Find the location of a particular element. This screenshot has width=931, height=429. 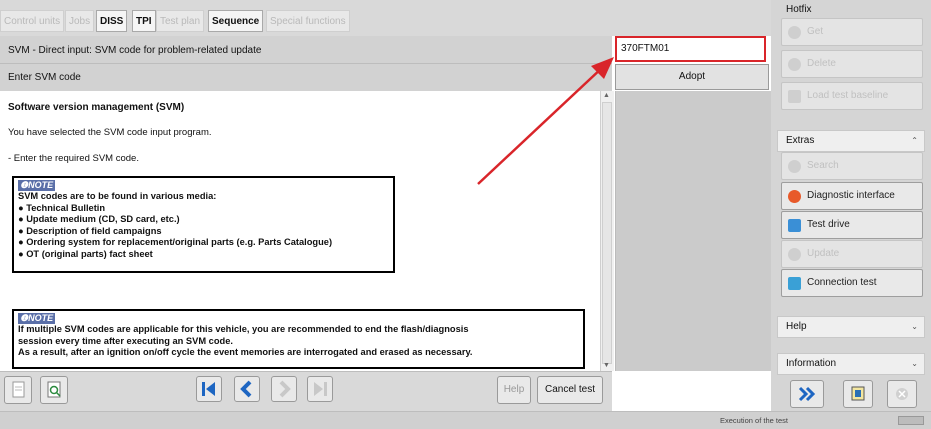

search-button: Search is located at coordinates (852, 166).